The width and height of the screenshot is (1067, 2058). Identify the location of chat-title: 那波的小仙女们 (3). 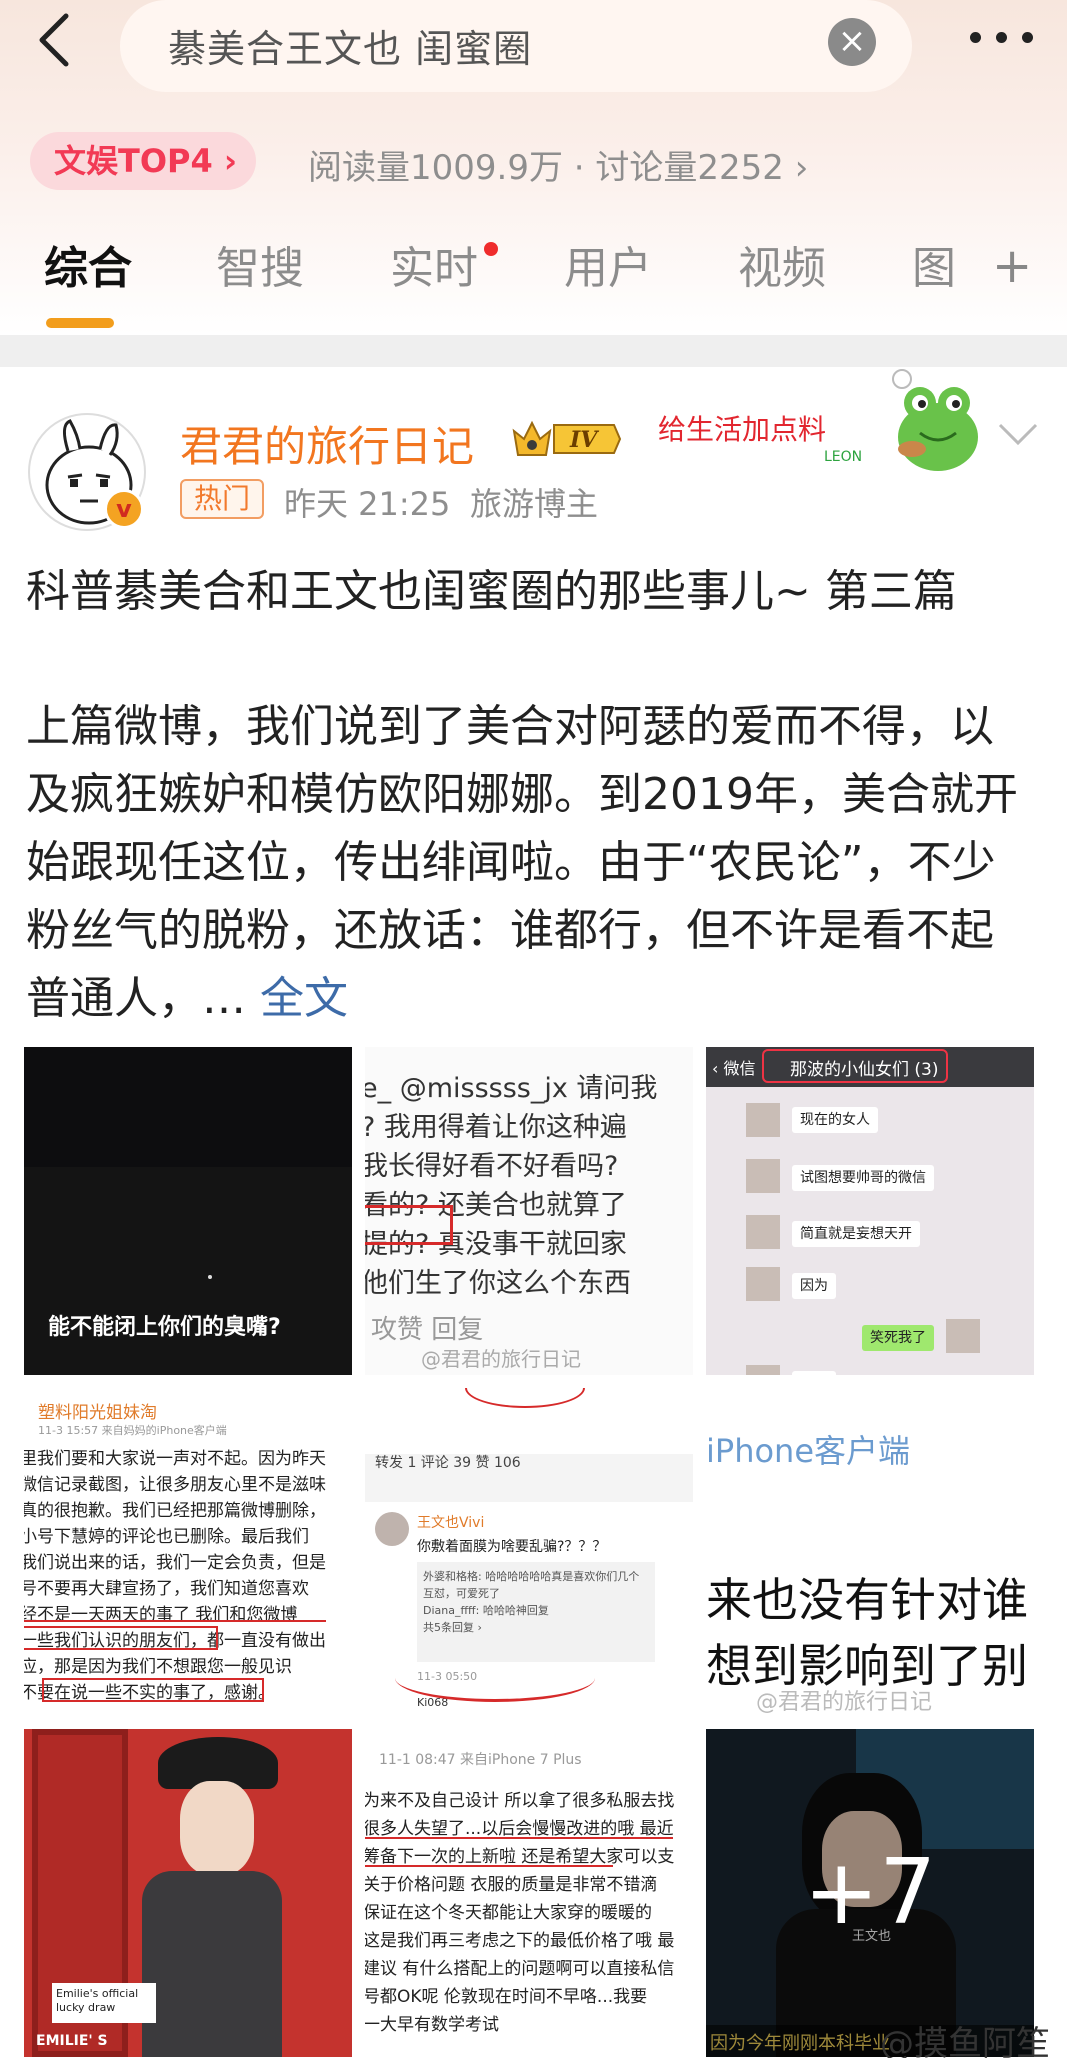
(864, 1070).